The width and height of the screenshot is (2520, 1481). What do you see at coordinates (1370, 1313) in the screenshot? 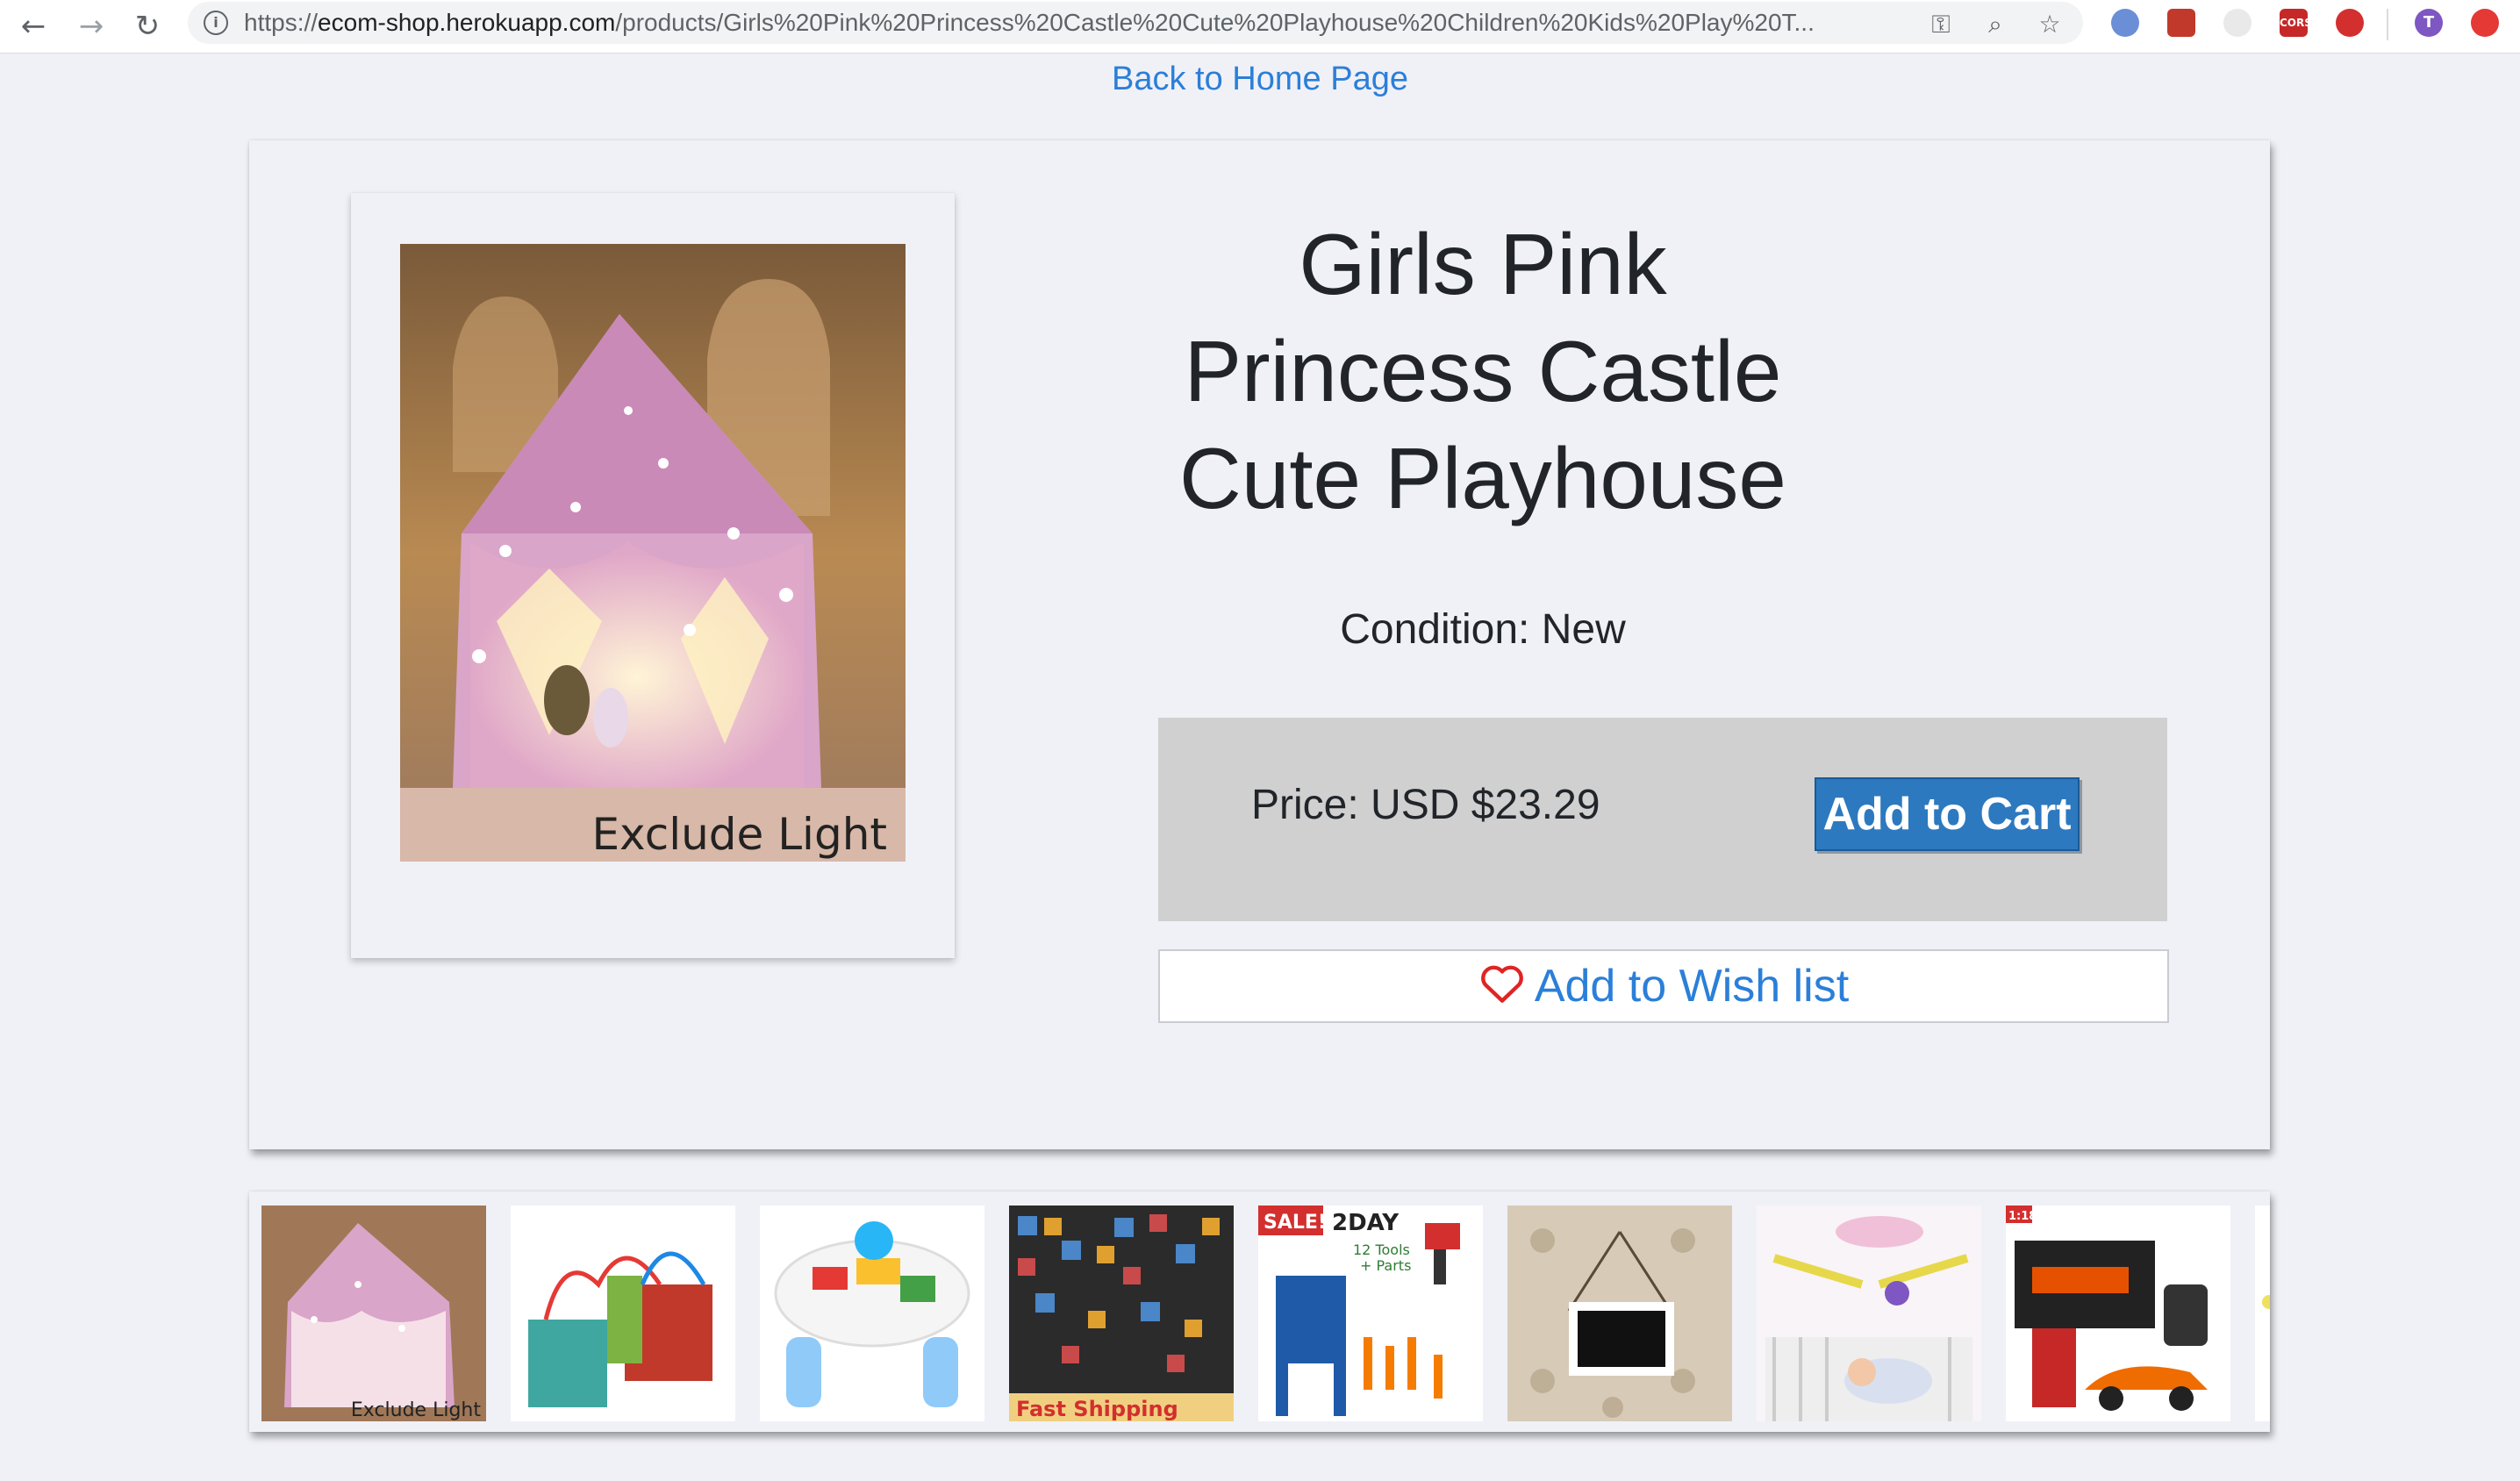
I see `thumbnail-tool-bench: SALE! 2DAY 12 Tools + Parts` at bounding box center [1370, 1313].